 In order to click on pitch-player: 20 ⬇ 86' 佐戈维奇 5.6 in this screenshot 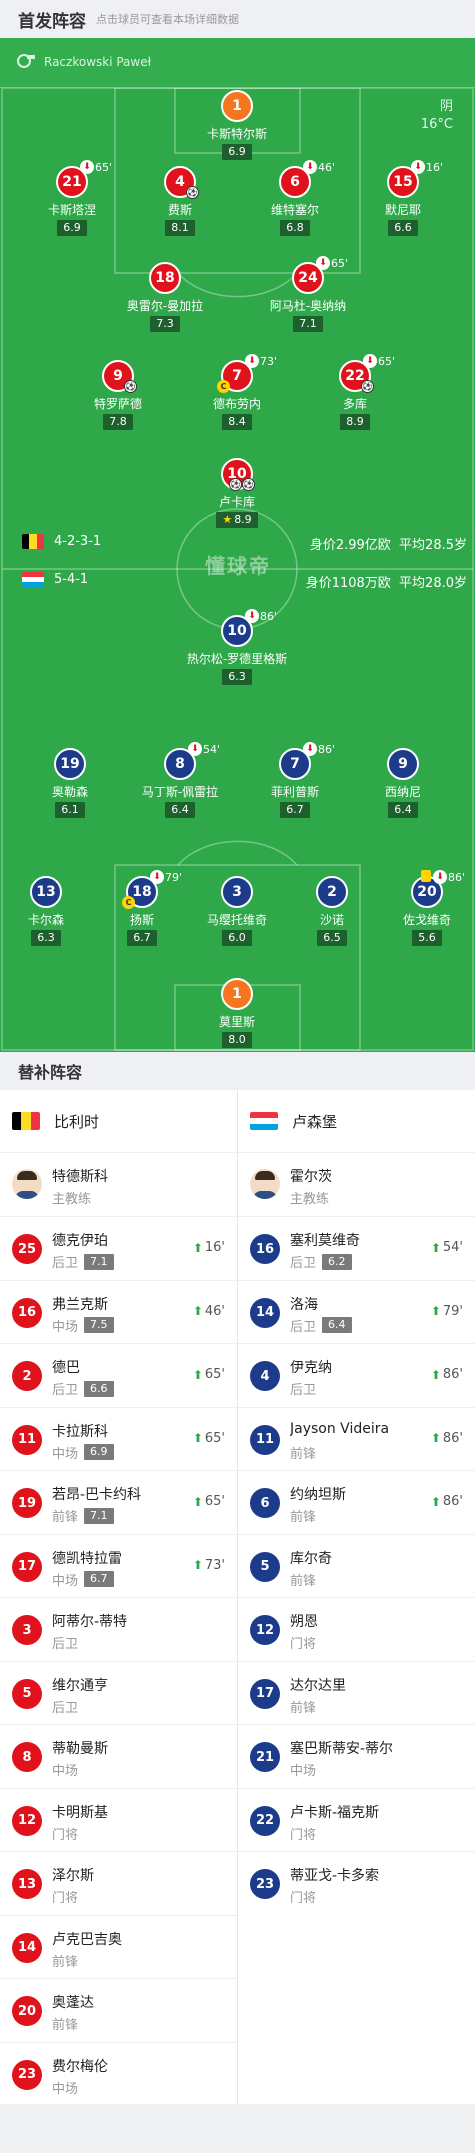, I will do `click(416, 908)`.